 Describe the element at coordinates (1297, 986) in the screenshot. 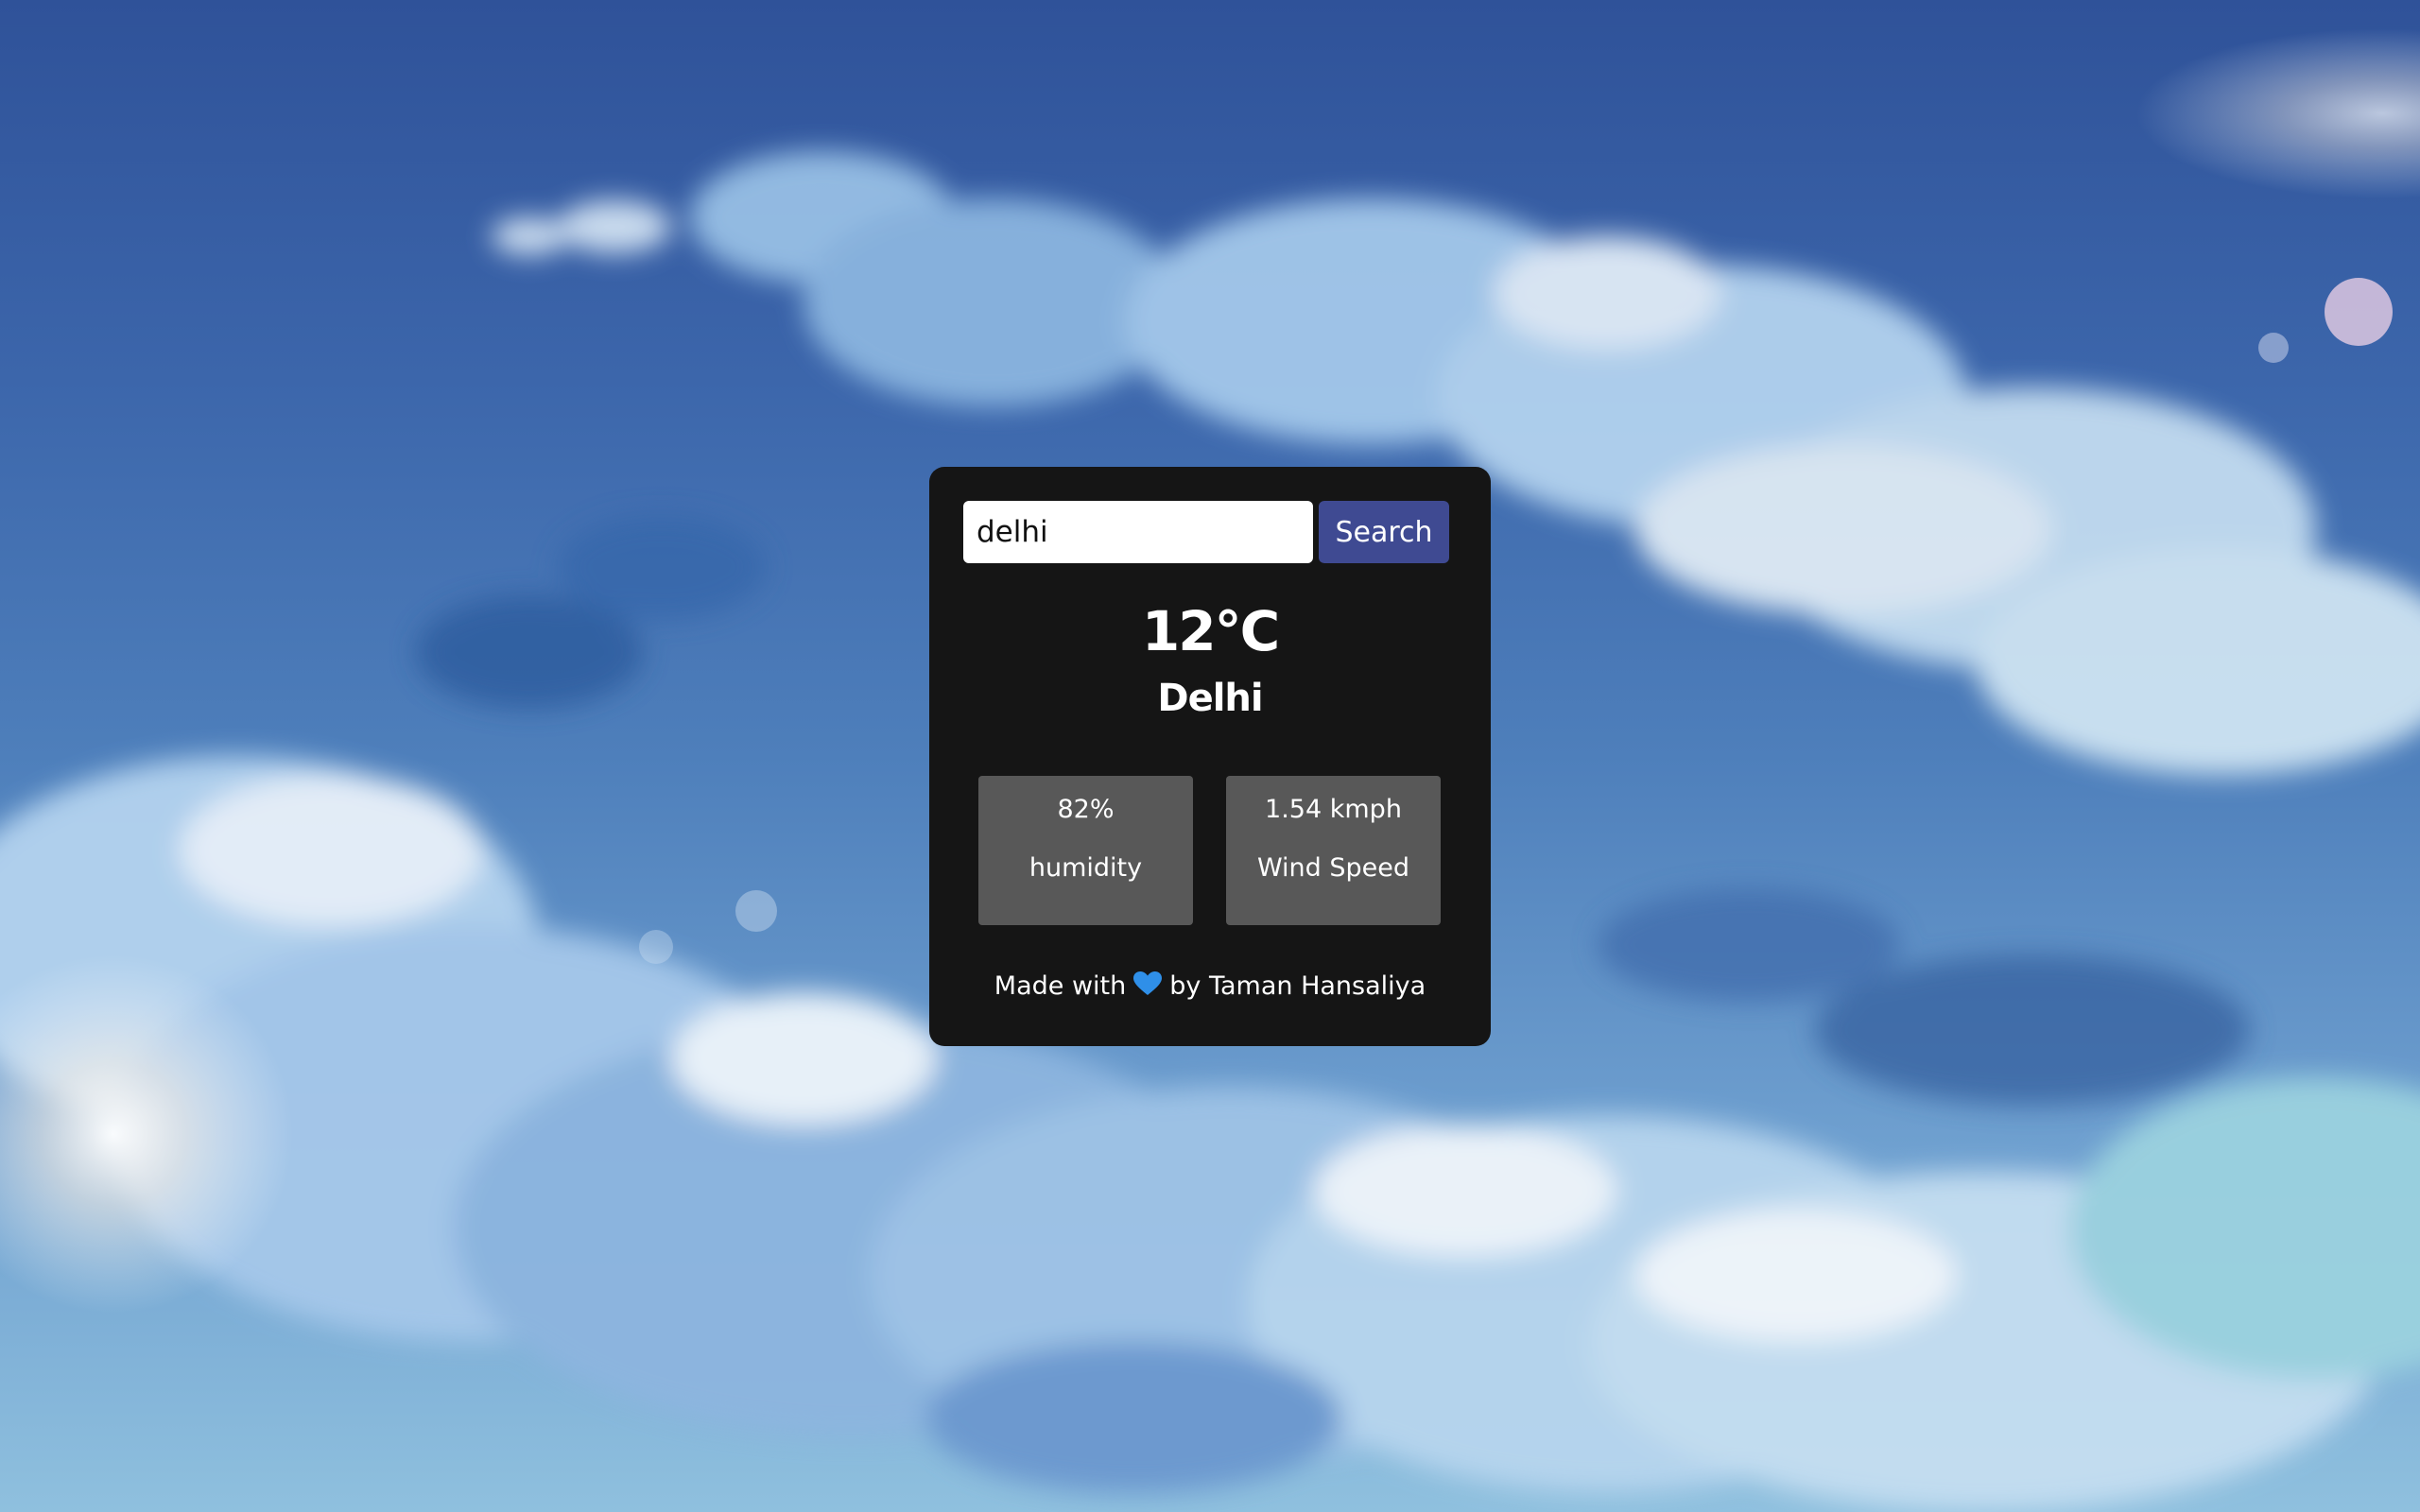

I see `author-text: by Taman Hansaliya` at that location.